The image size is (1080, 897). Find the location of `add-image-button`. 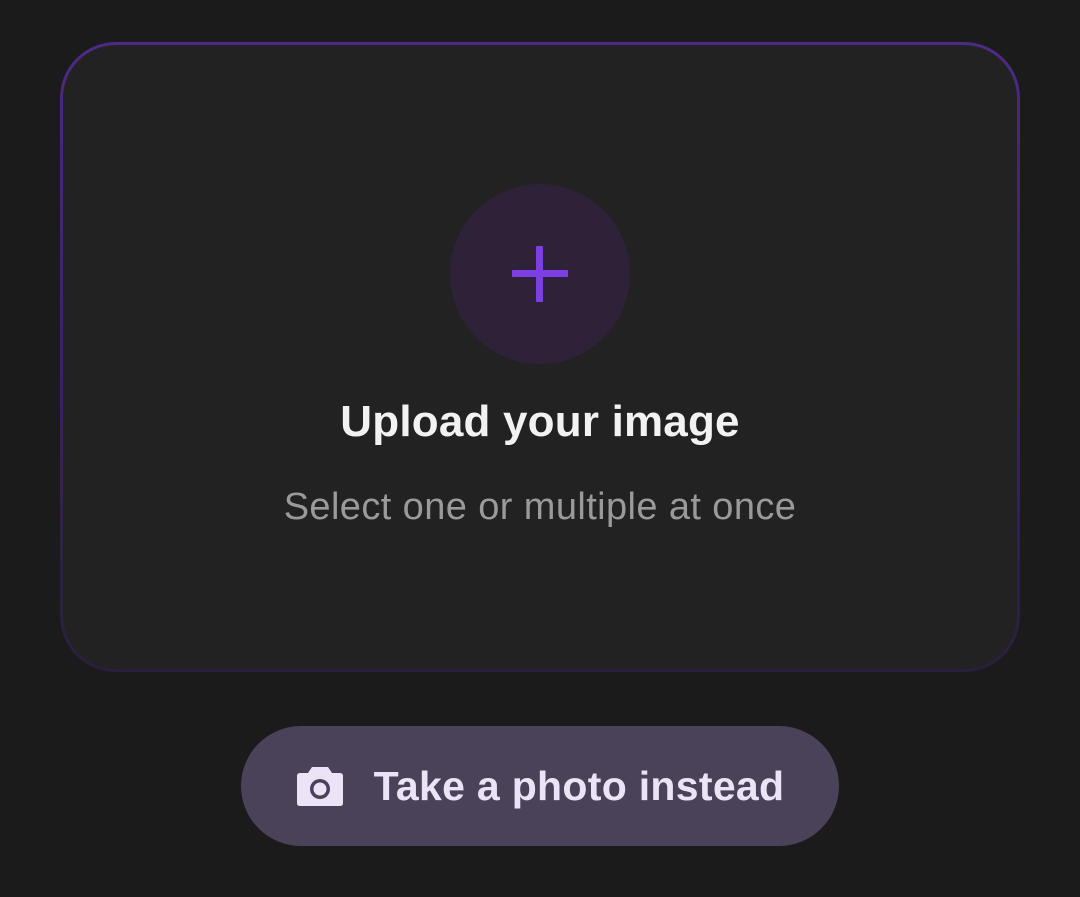

add-image-button is located at coordinates (540, 274).